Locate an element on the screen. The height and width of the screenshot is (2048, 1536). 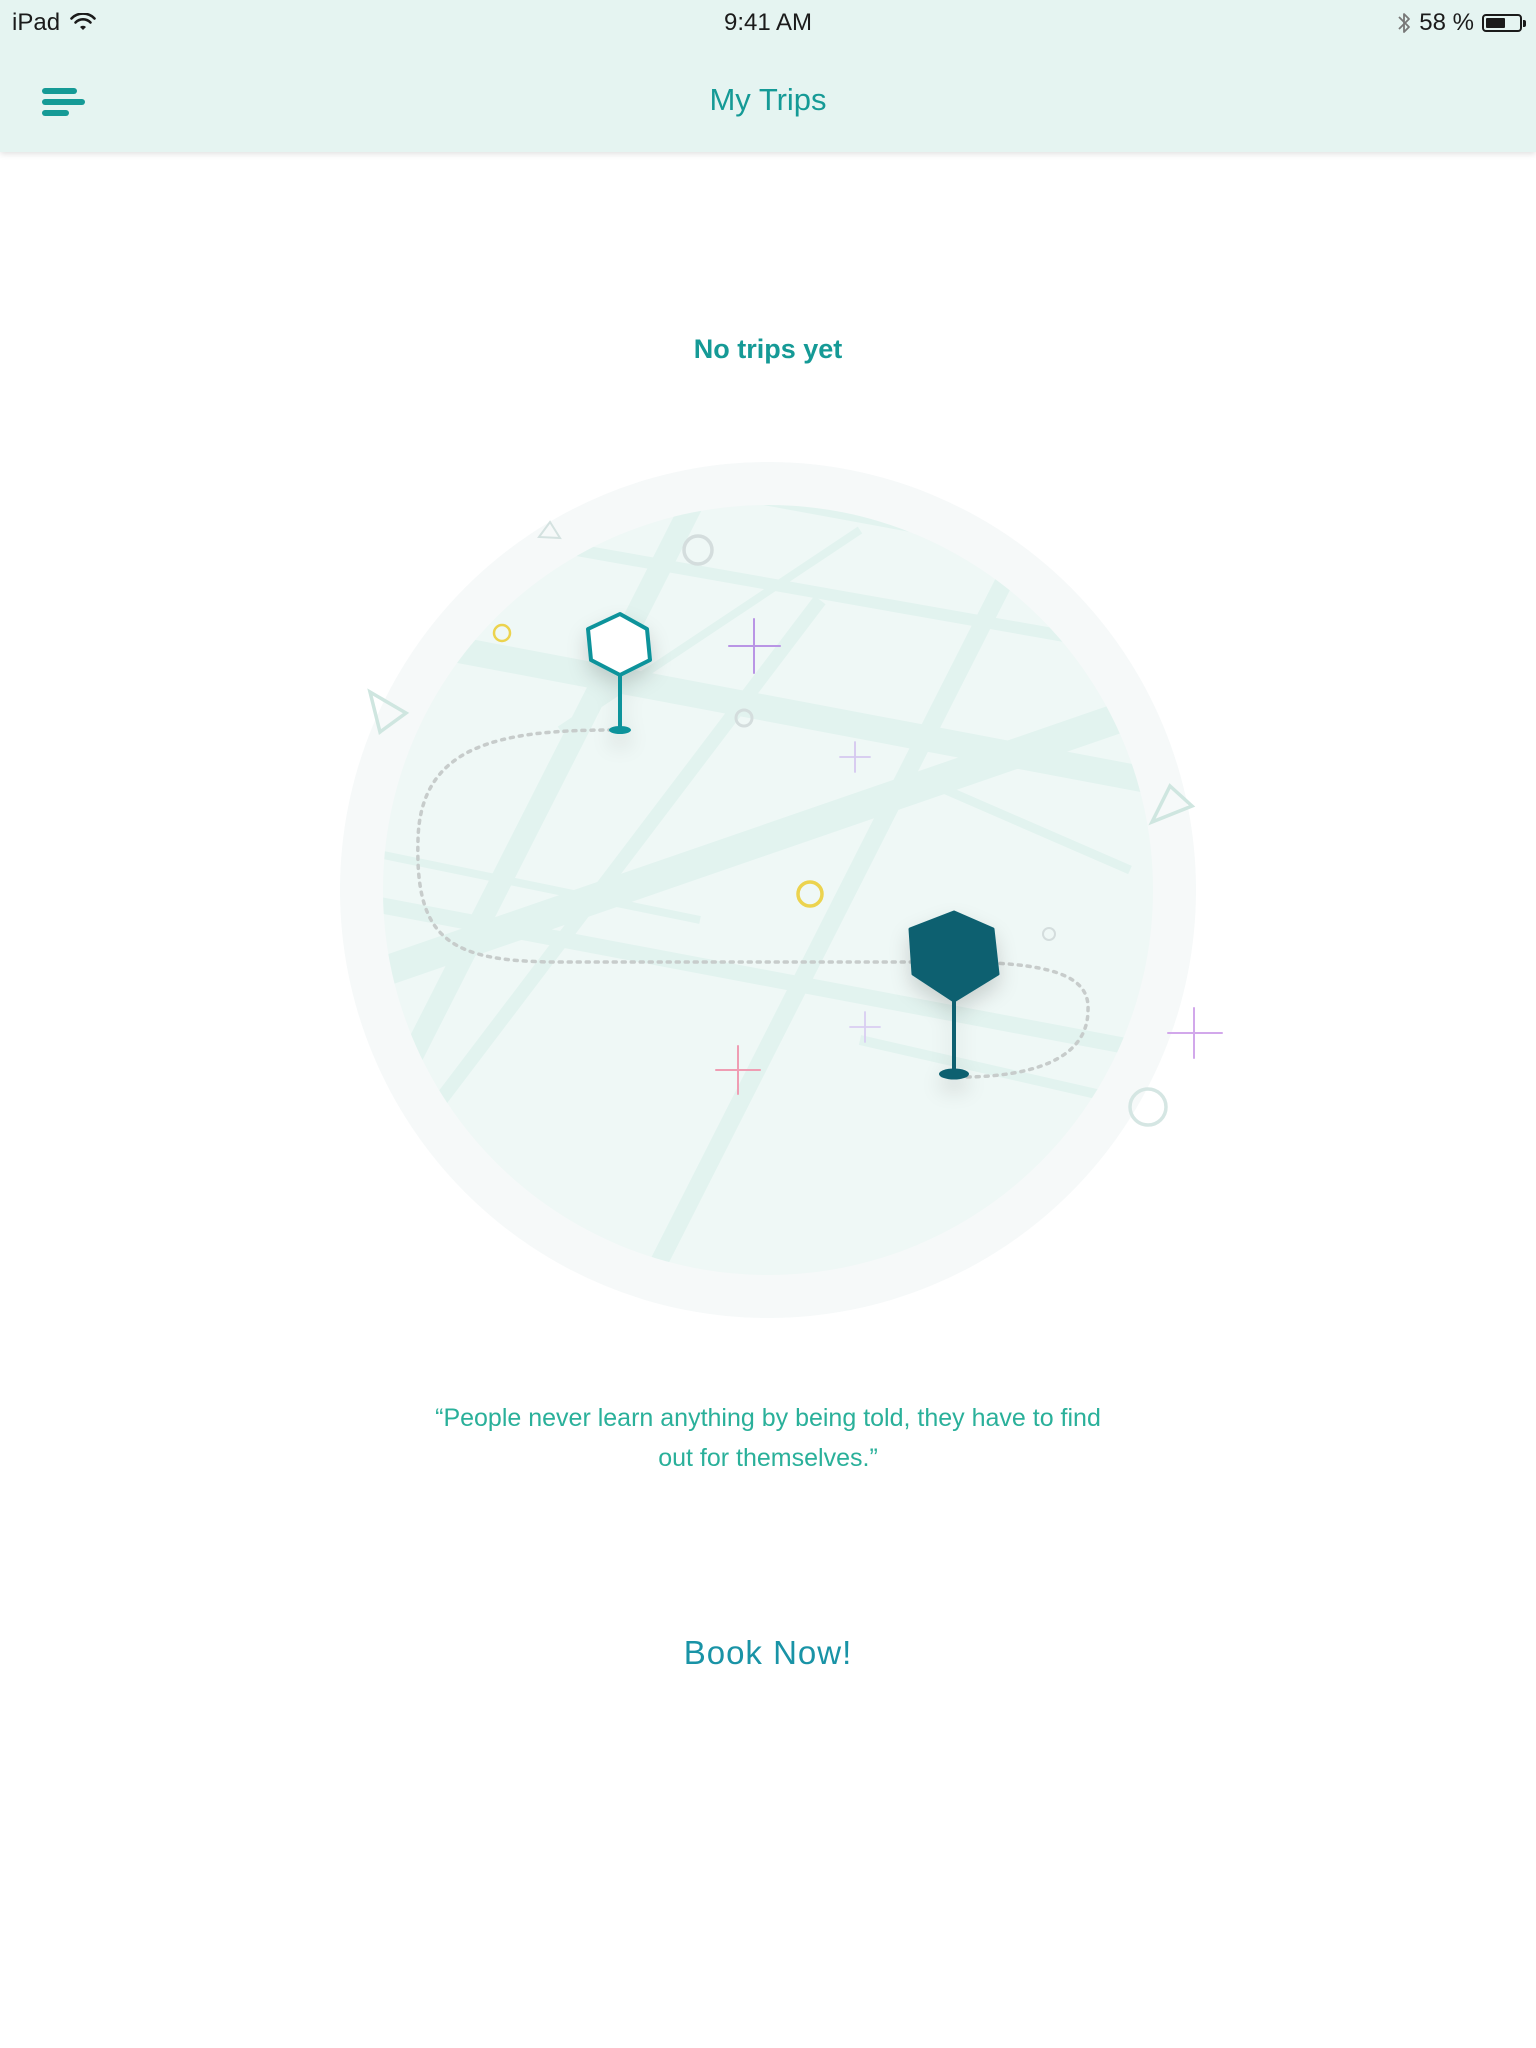
battery-level-fill is located at coordinates (1495, 23).